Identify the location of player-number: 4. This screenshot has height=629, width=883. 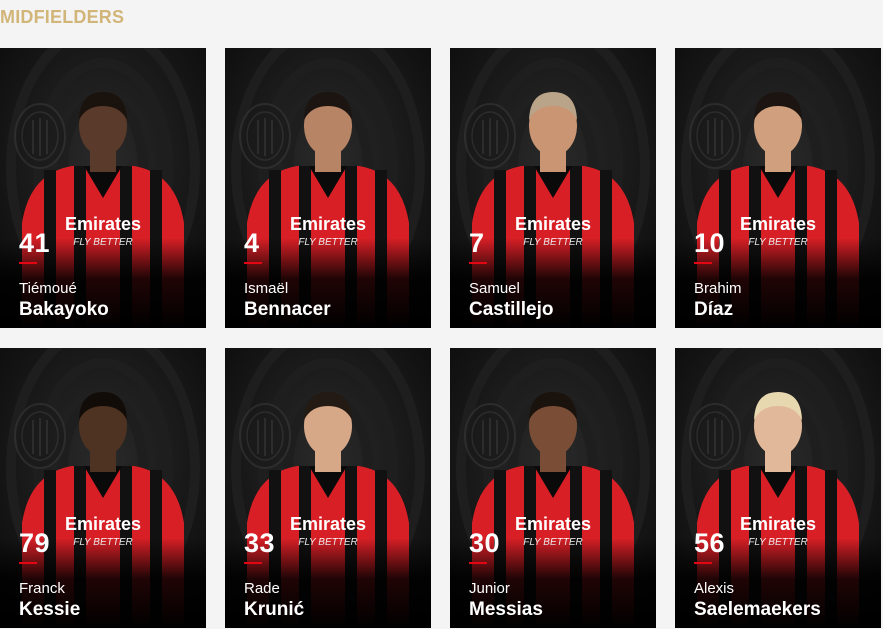
(252, 243).